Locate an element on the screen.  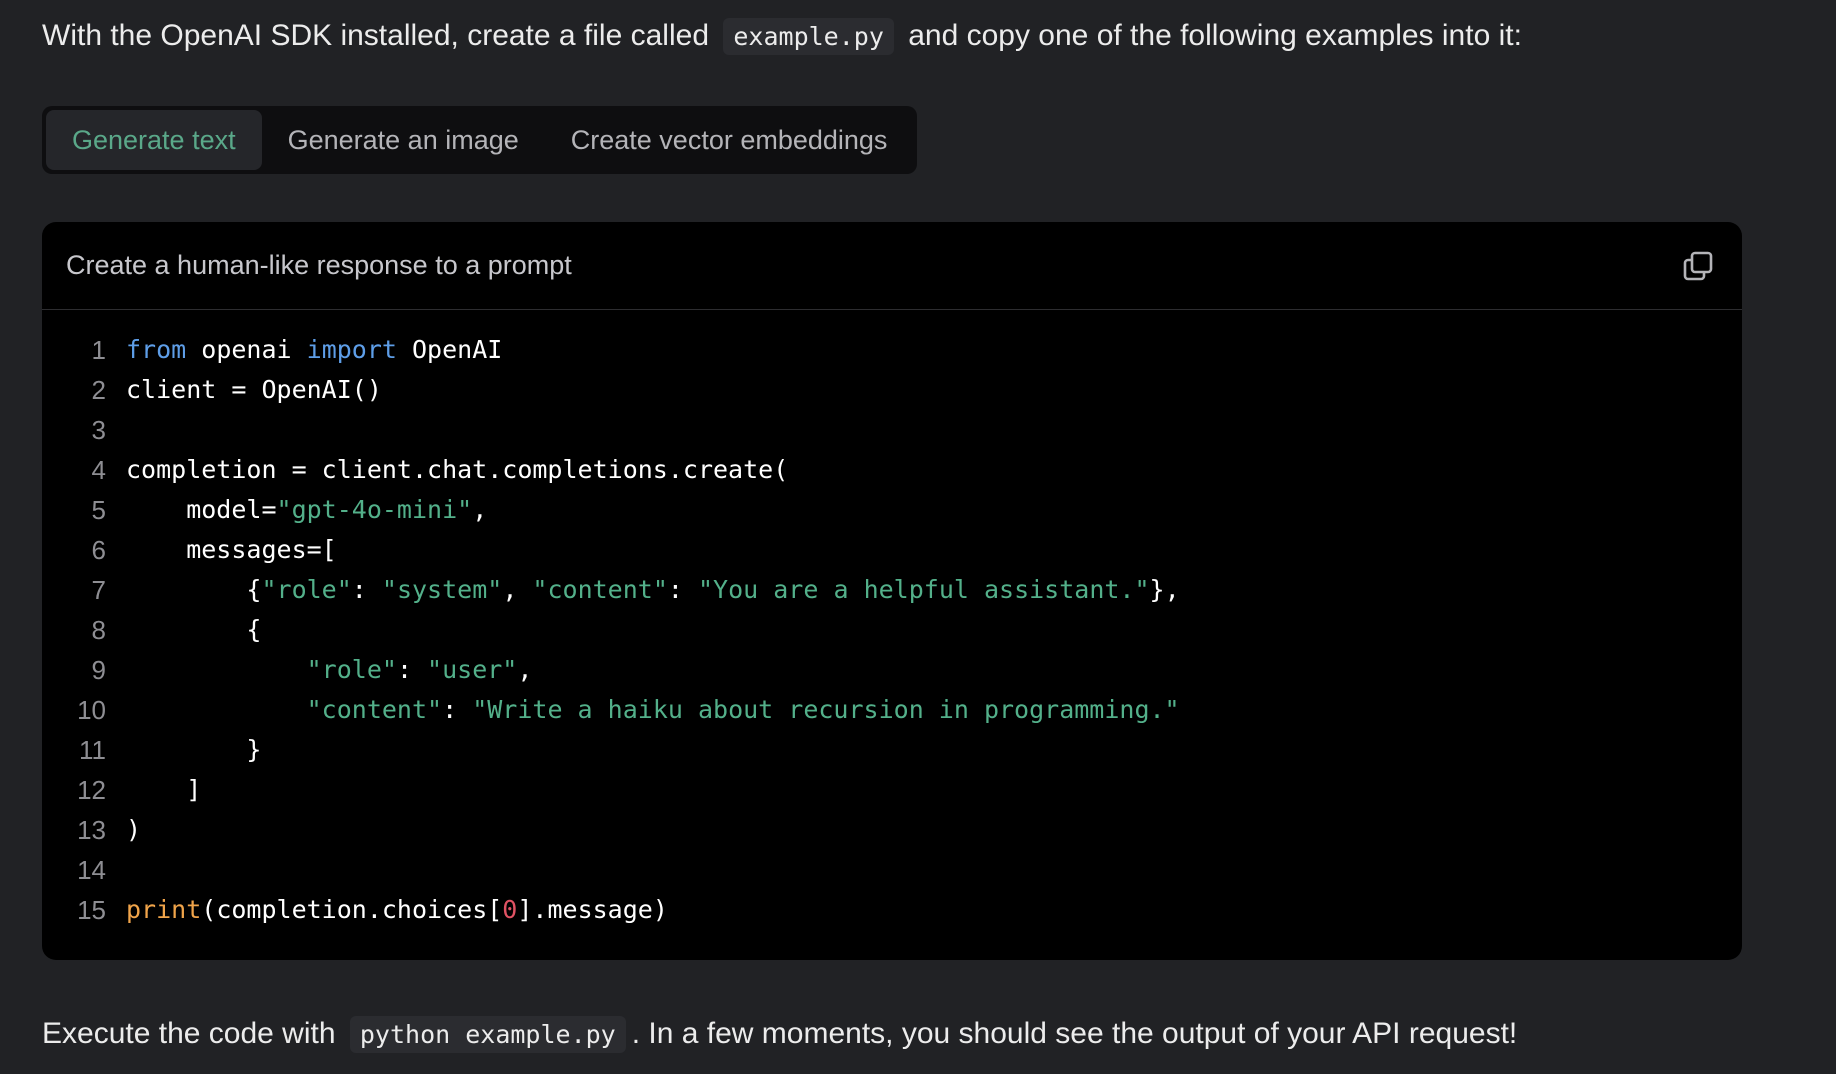
code-token: 0 is located at coordinates (510, 909).